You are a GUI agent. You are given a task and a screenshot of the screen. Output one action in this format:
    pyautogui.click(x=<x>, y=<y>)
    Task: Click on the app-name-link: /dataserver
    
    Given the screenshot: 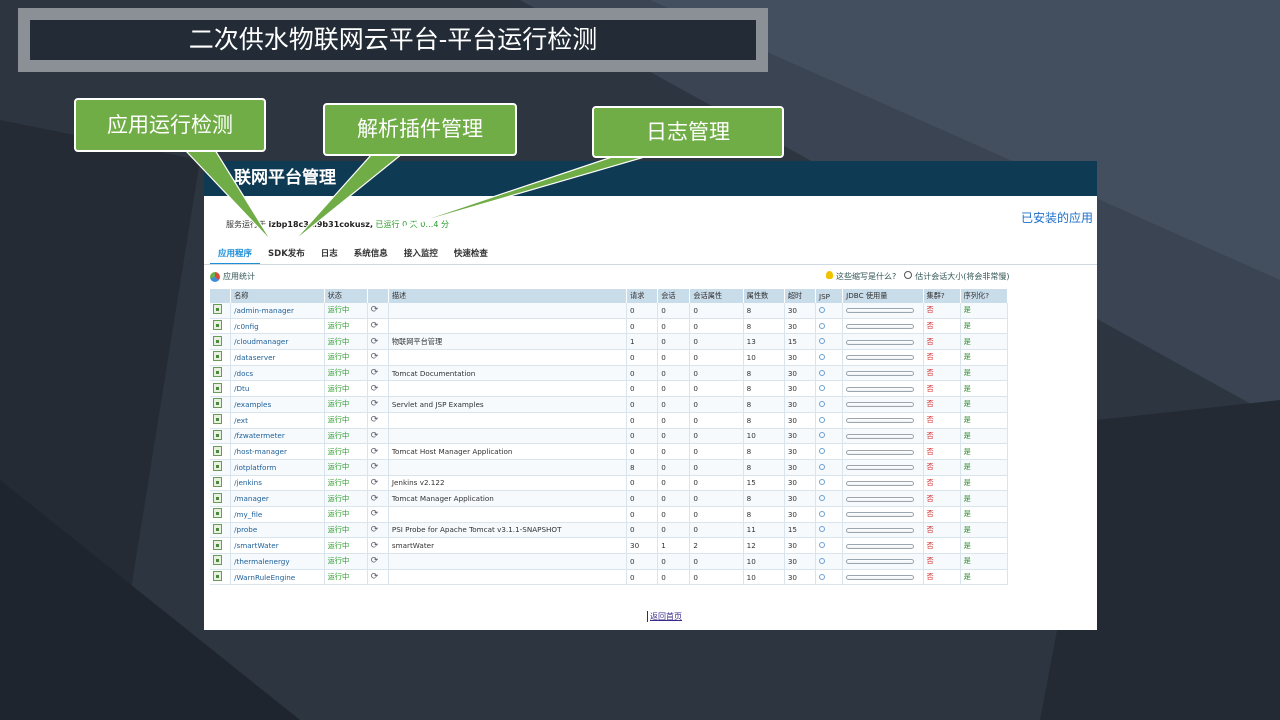 What is the action you would take?
    pyautogui.click(x=277, y=357)
    